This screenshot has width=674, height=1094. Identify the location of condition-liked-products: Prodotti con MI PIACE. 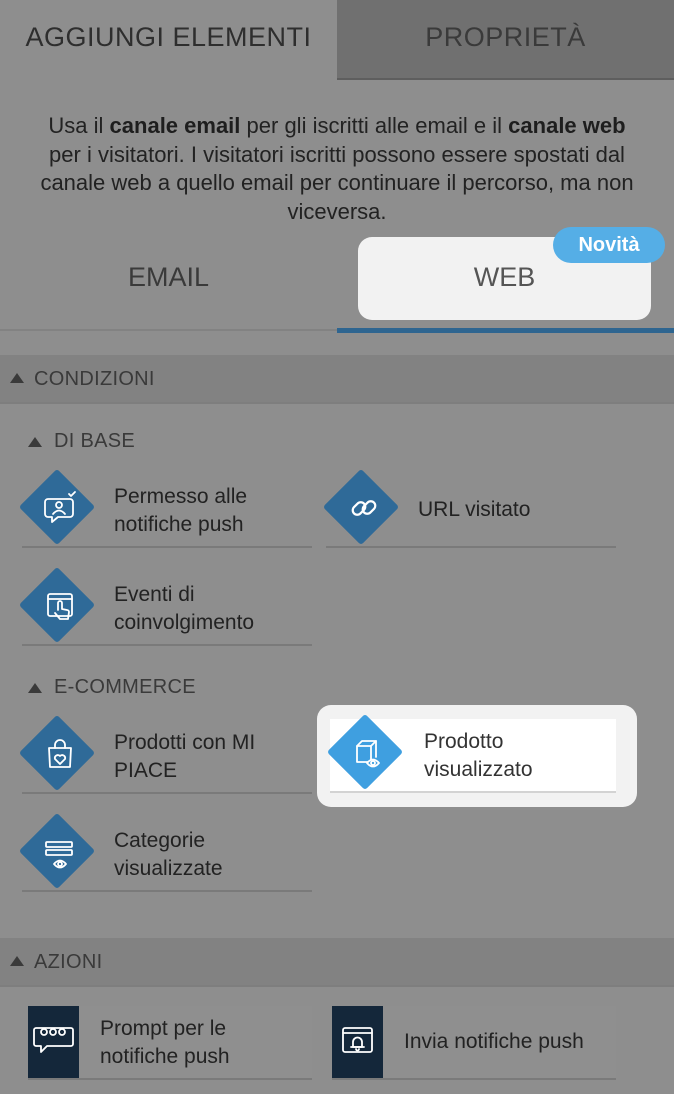
(165, 754).